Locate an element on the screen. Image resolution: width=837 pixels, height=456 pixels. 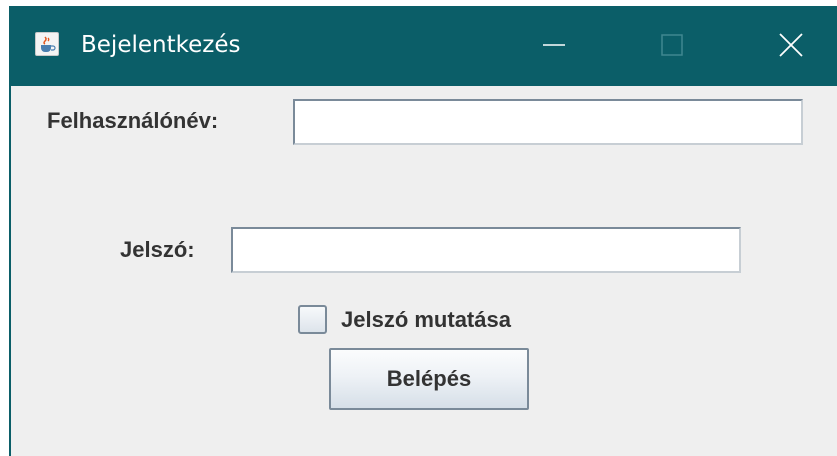
password-label: Jelszó: is located at coordinates (157, 249).